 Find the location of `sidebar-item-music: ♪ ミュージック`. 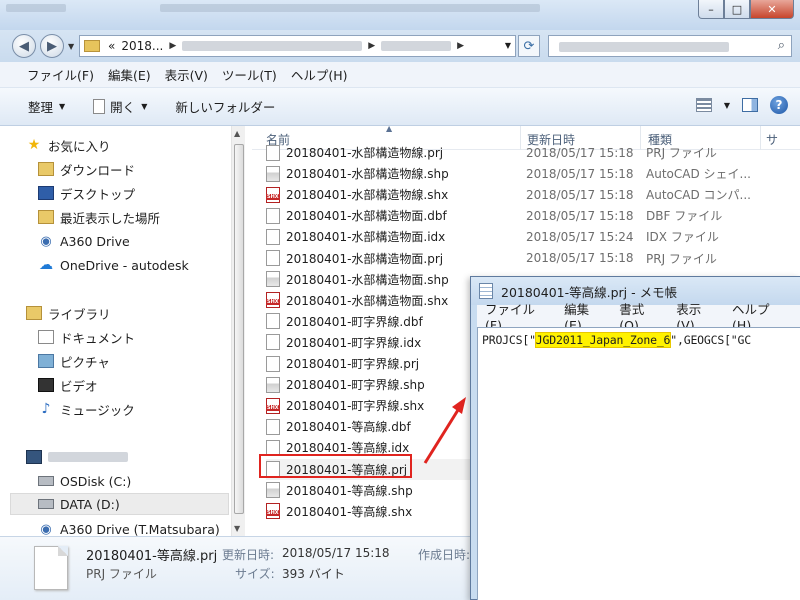

sidebar-item-music: ♪ ミュージック is located at coordinates (86, 409).